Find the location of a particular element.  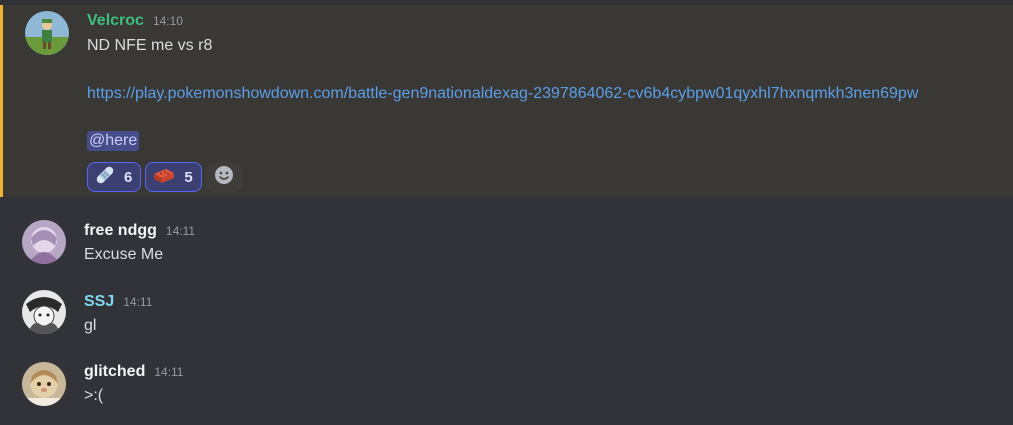

message-header: SSJ 14:11 is located at coordinates (118, 302).